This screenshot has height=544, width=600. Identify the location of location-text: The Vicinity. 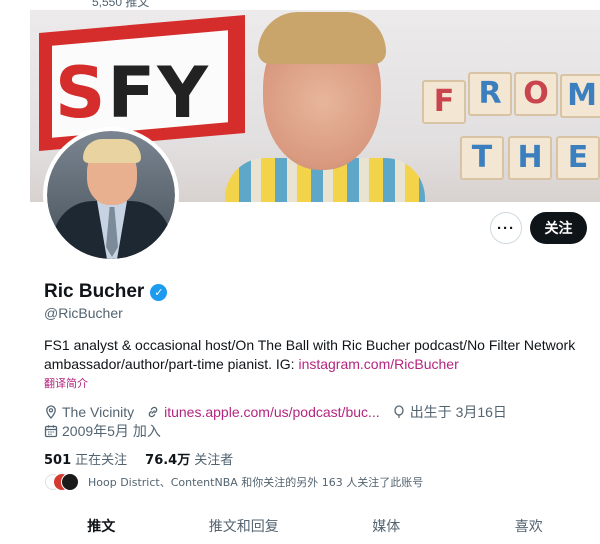
(98, 412).